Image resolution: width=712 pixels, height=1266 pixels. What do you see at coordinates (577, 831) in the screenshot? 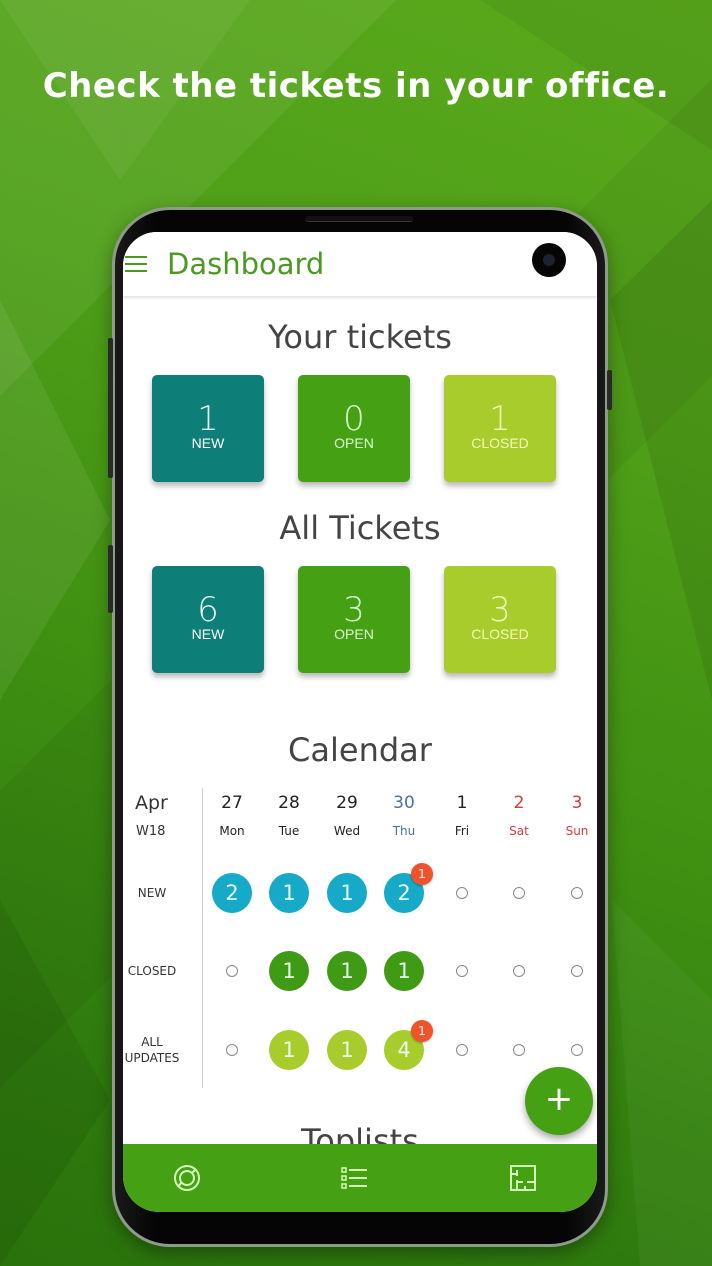
I see `day-name: Sun` at bounding box center [577, 831].